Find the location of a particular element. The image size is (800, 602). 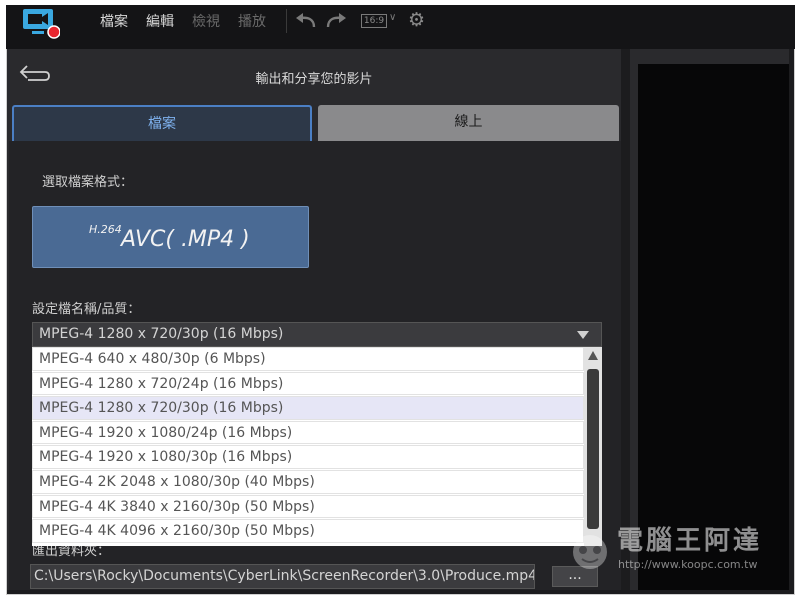

menu-edit: 編輯 is located at coordinates (160, 21).